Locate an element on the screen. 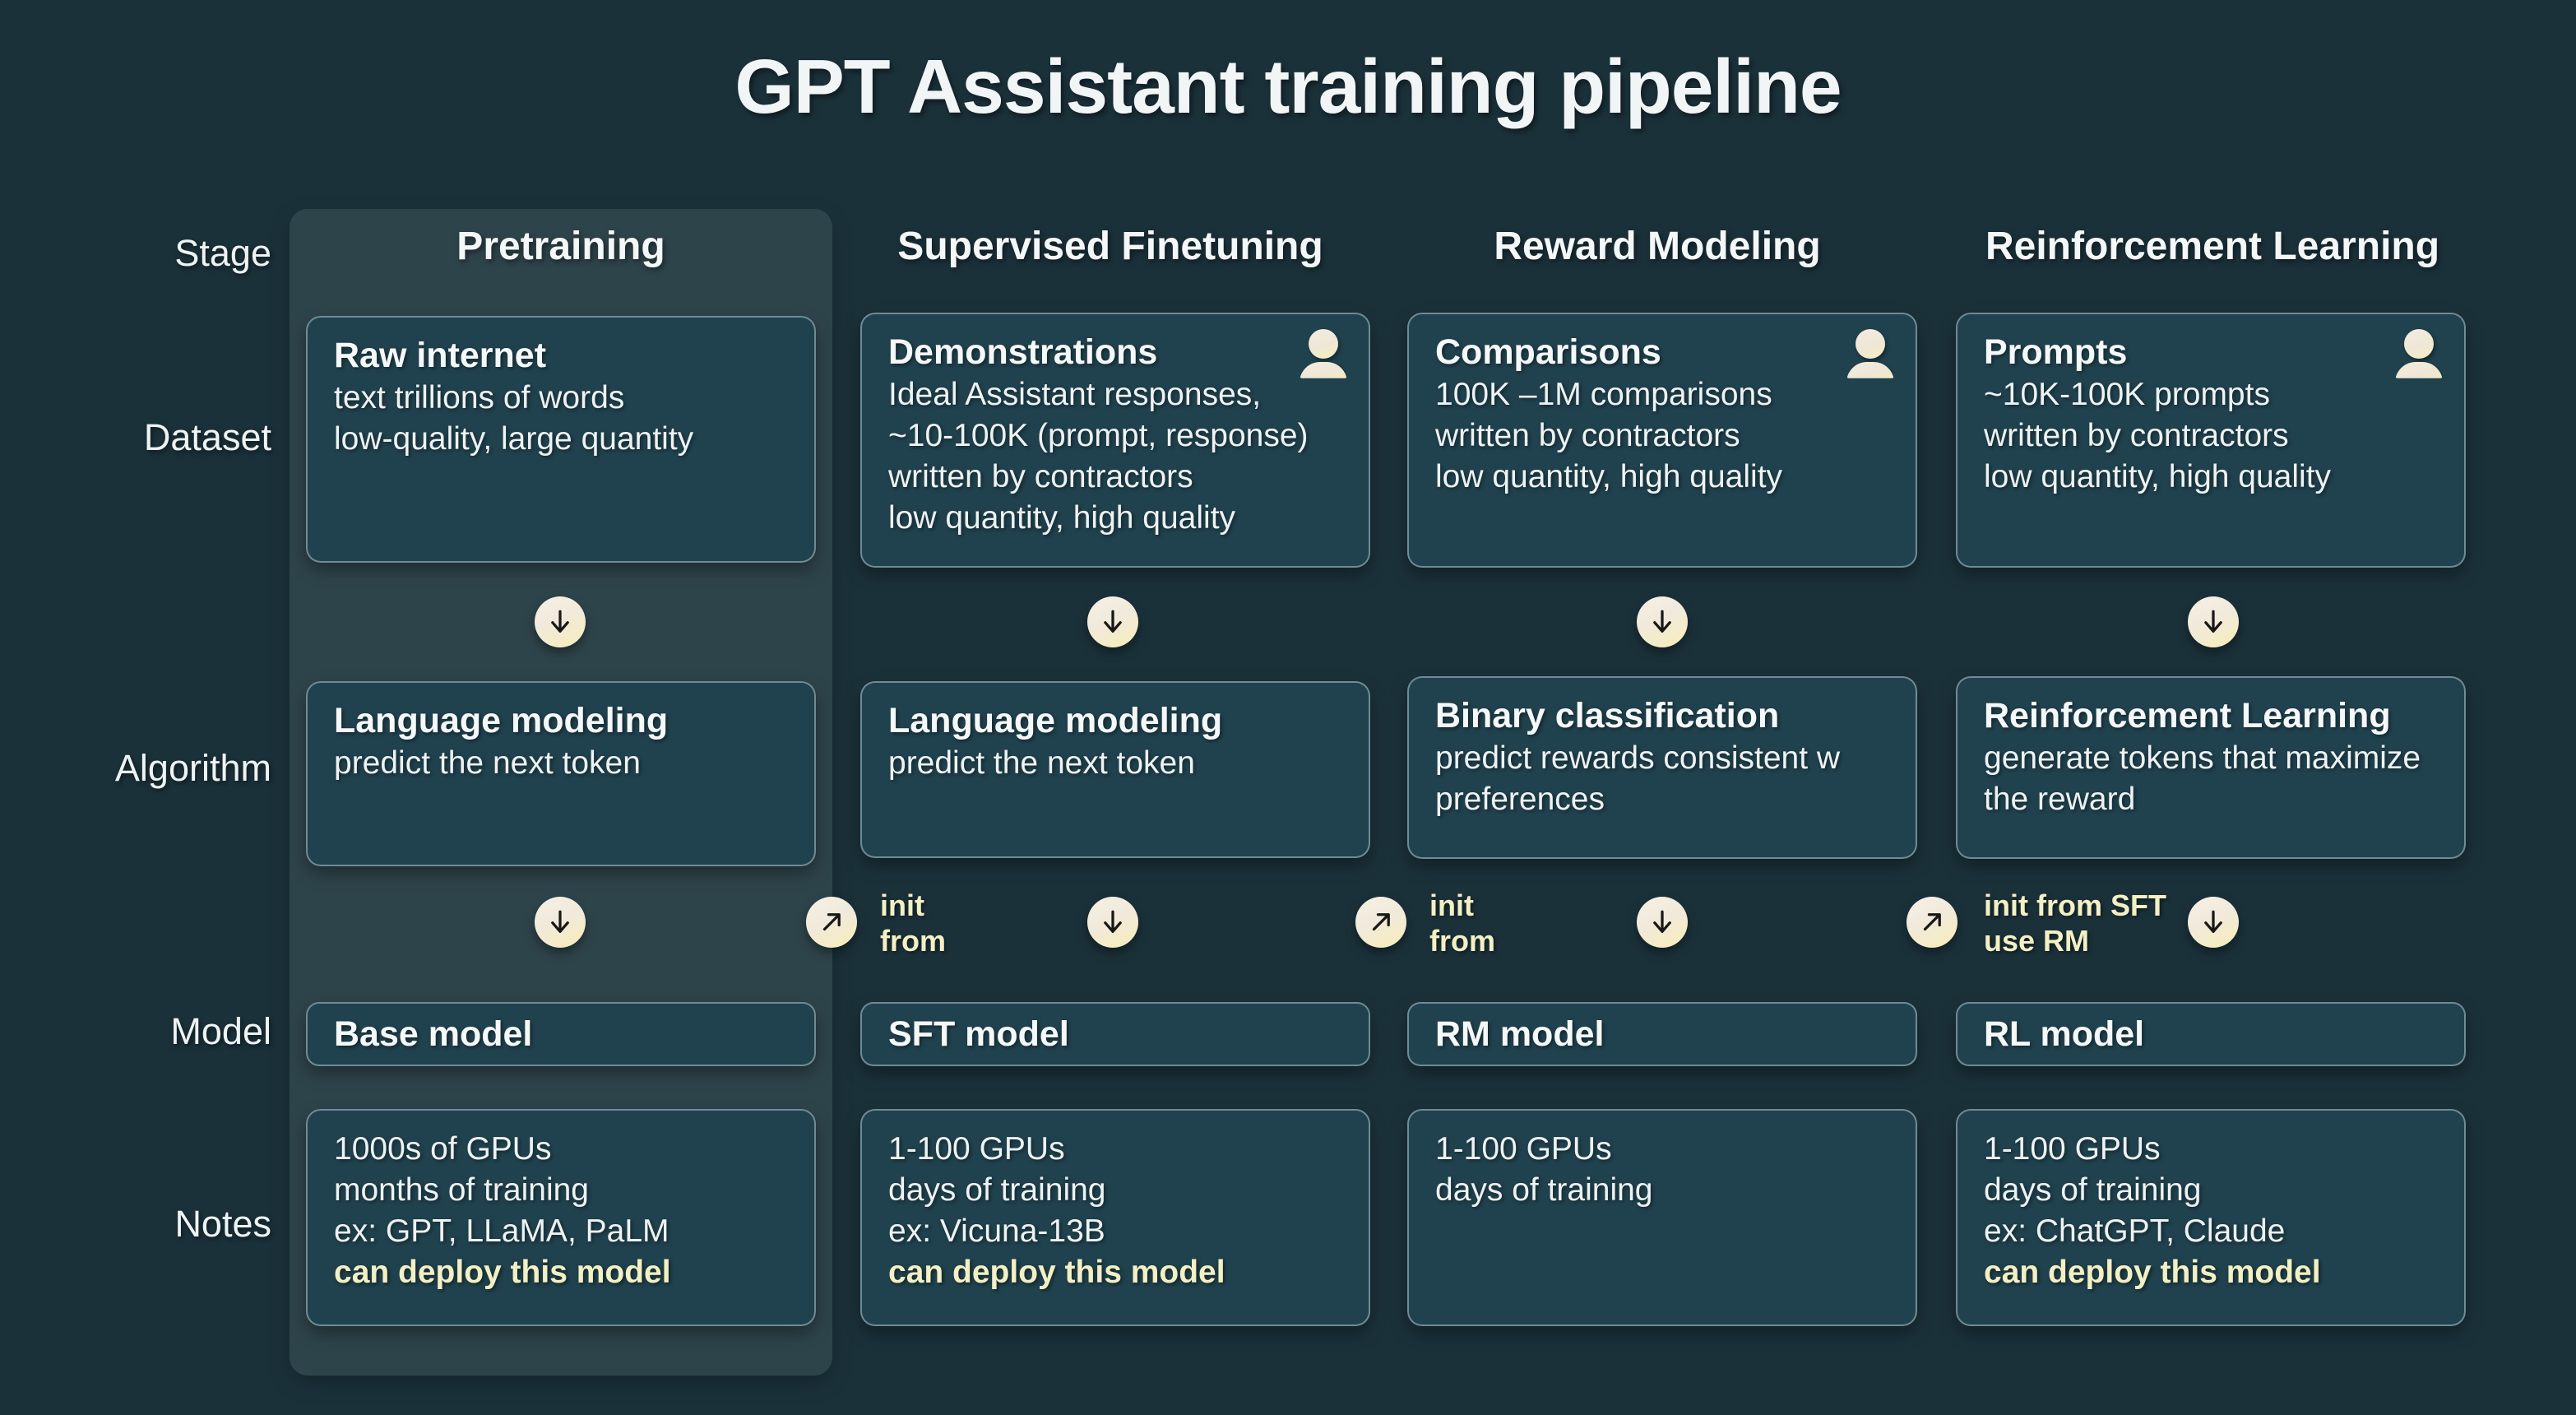 This screenshot has width=2576, height=1415. model-card-base: Base model is located at coordinates (561, 1034).